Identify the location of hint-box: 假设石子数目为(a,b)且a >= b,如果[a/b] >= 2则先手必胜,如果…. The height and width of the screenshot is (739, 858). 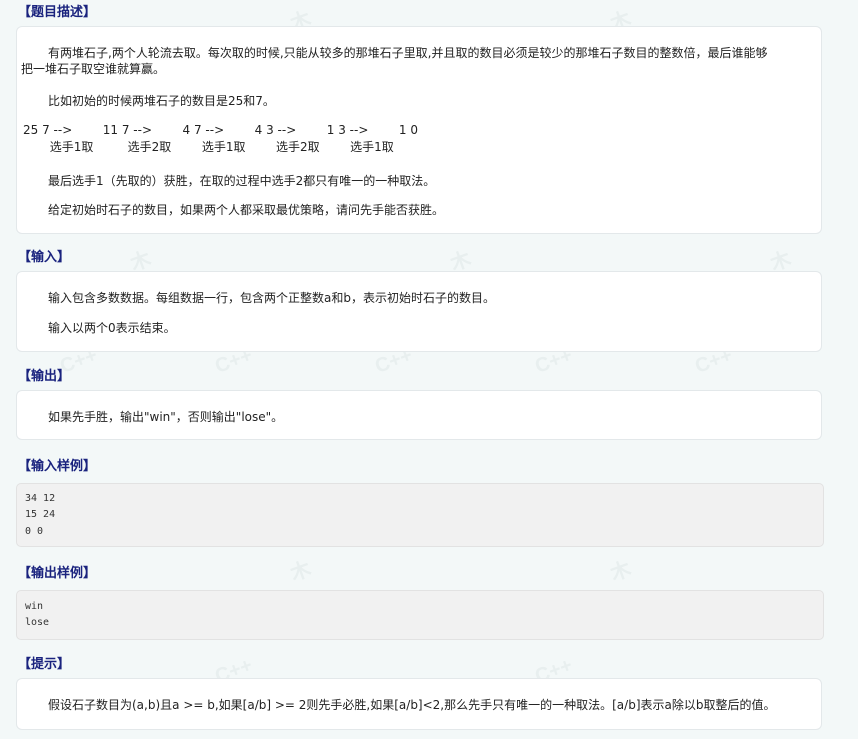
(419, 704).